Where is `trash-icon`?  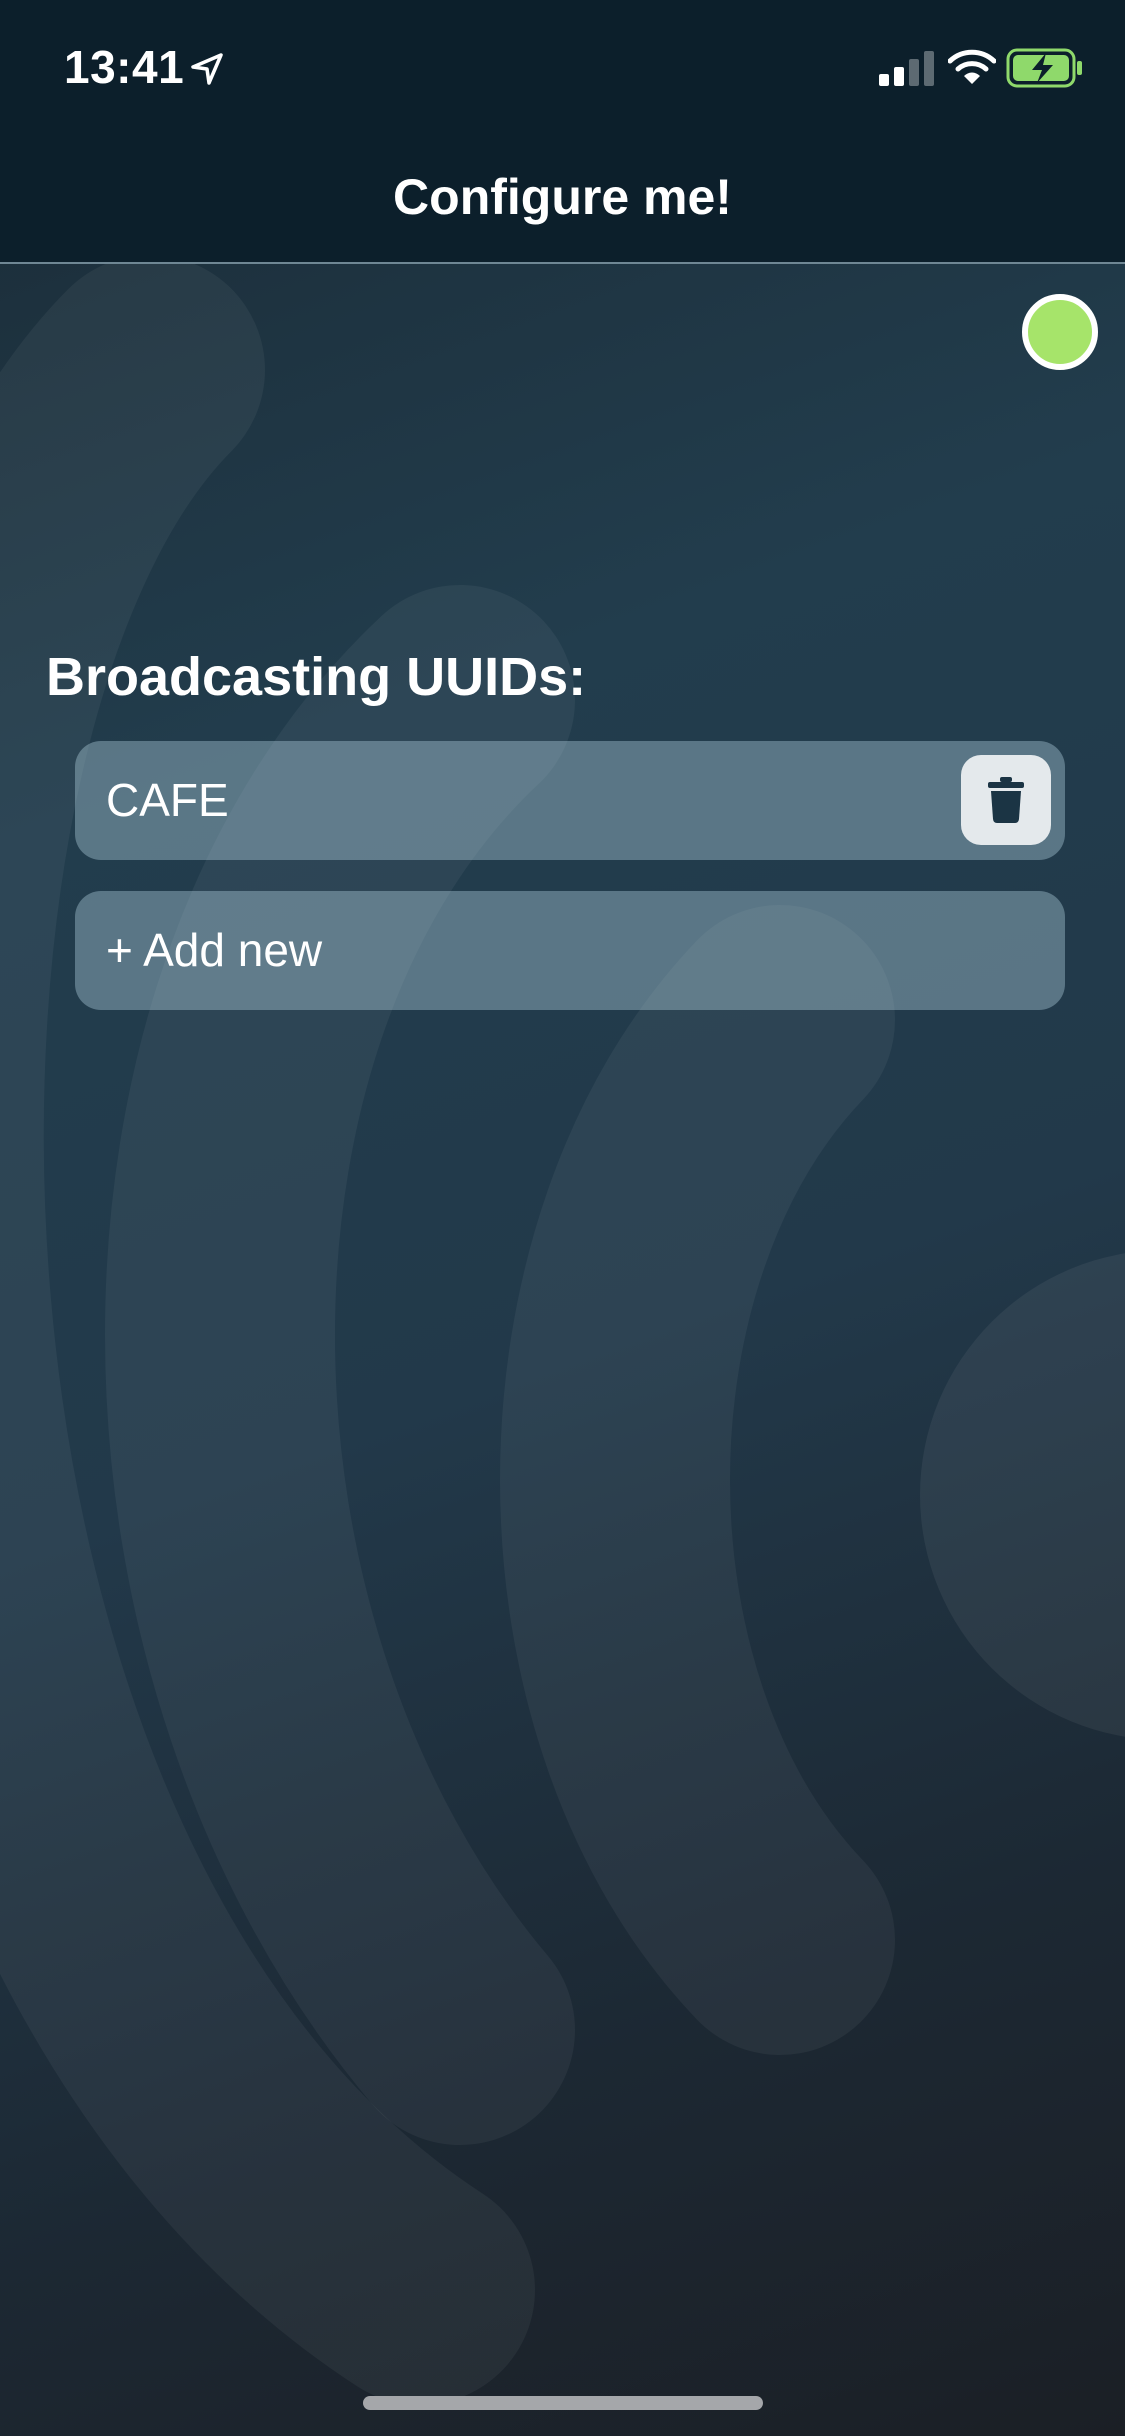
trash-icon is located at coordinates (1006, 800).